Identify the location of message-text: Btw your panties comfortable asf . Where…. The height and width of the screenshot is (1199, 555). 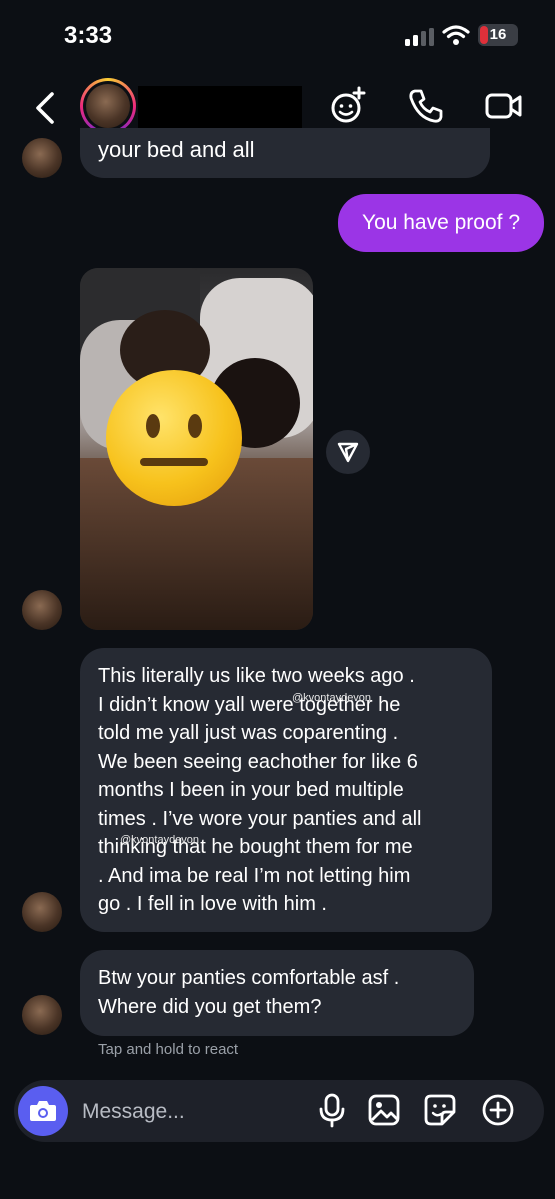
(283, 992).